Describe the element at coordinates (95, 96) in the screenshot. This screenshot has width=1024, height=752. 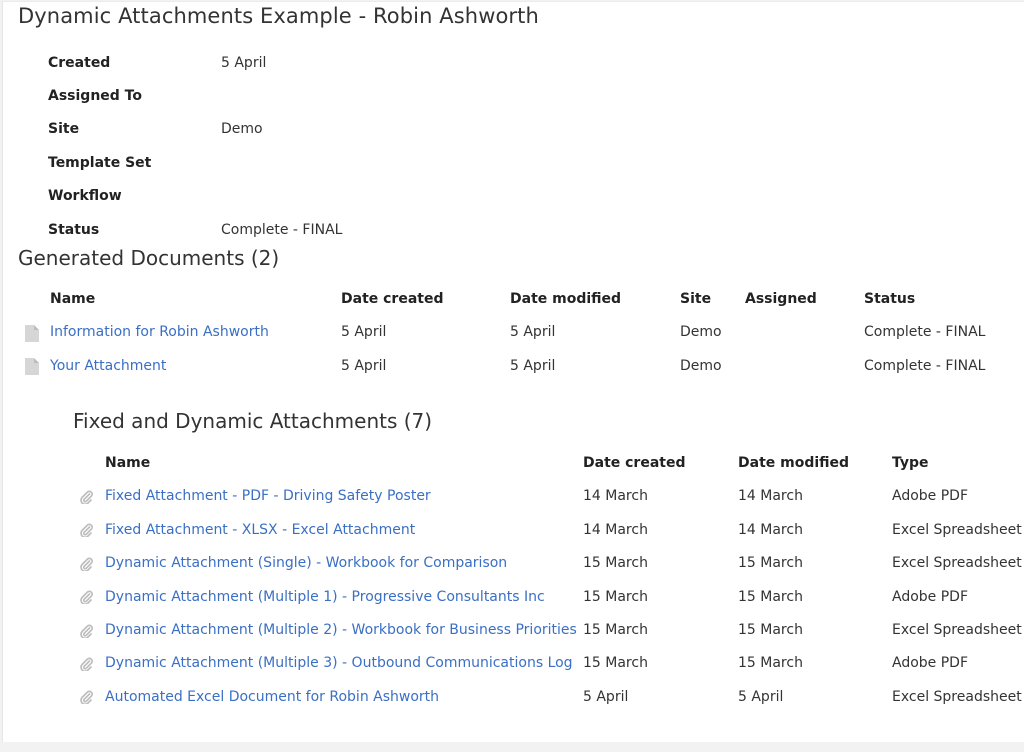
I see `property-label: Assigned To` at that location.